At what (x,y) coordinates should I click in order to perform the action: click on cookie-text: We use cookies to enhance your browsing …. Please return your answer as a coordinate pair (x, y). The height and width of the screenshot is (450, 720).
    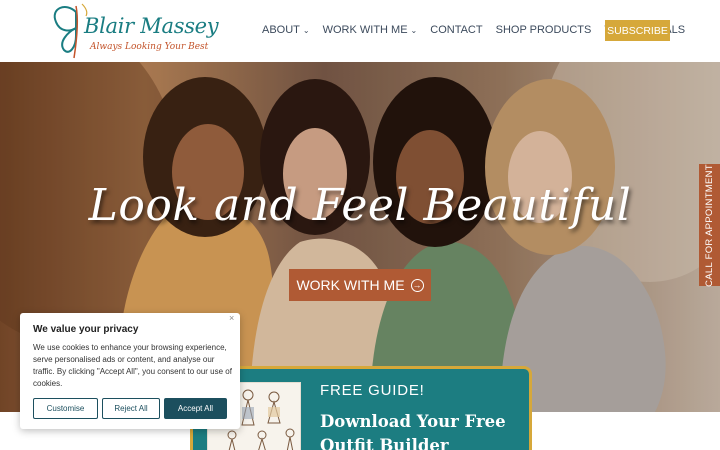
    Looking at the image, I should click on (132, 365).